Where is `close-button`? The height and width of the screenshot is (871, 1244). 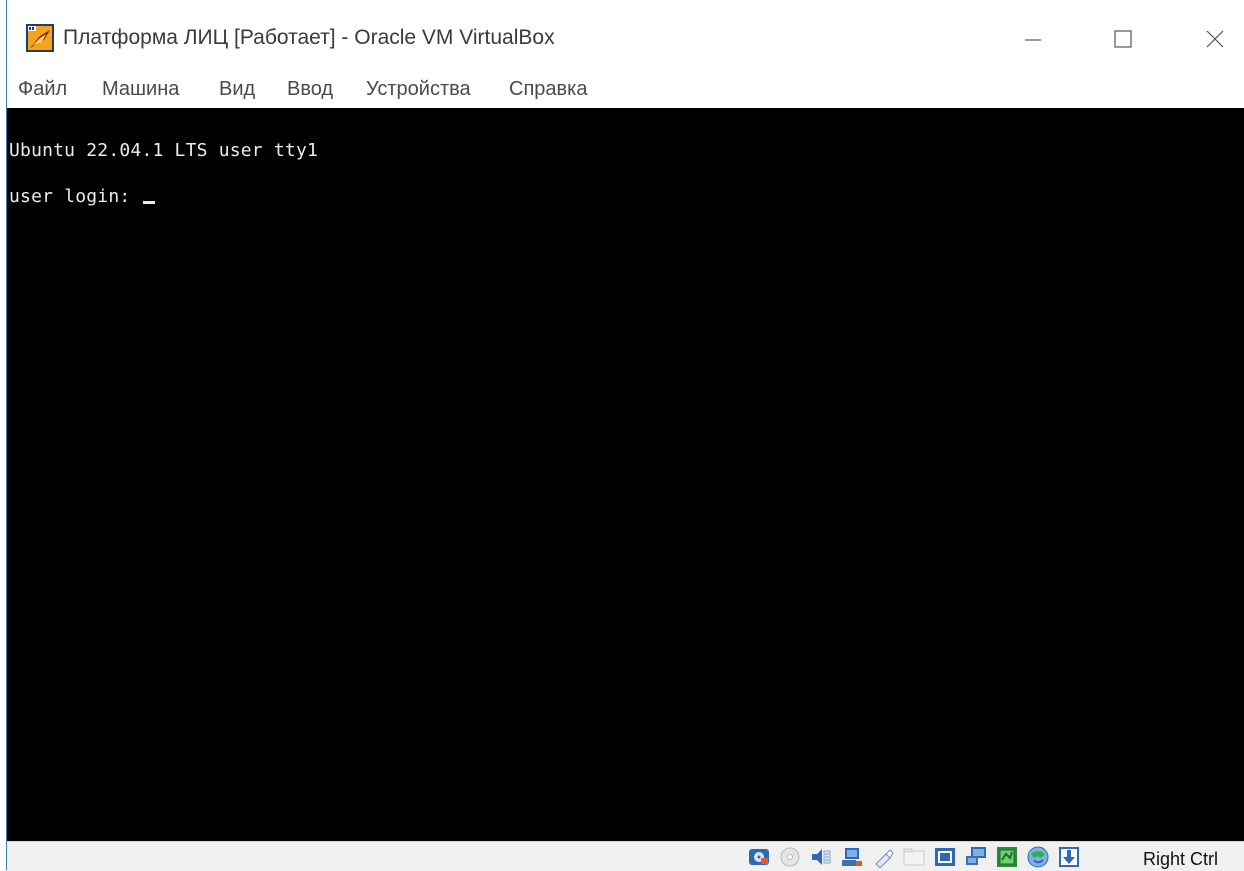 close-button is located at coordinates (1215, 39).